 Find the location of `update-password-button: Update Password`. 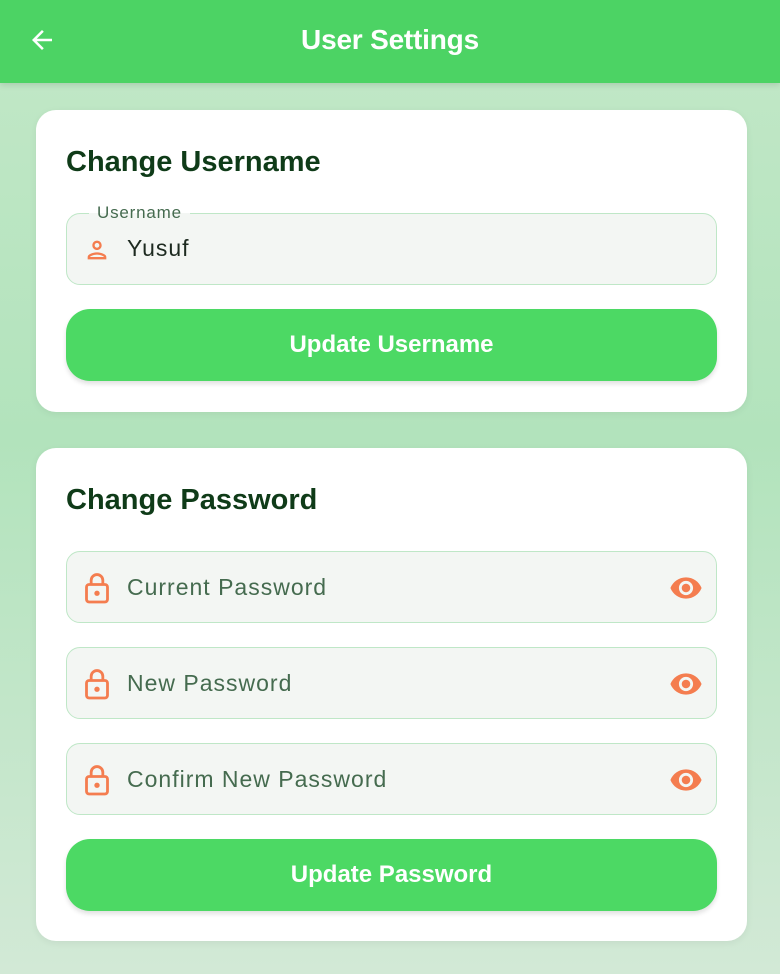

update-password-button: Update Password is located at coordinates (391, 875).